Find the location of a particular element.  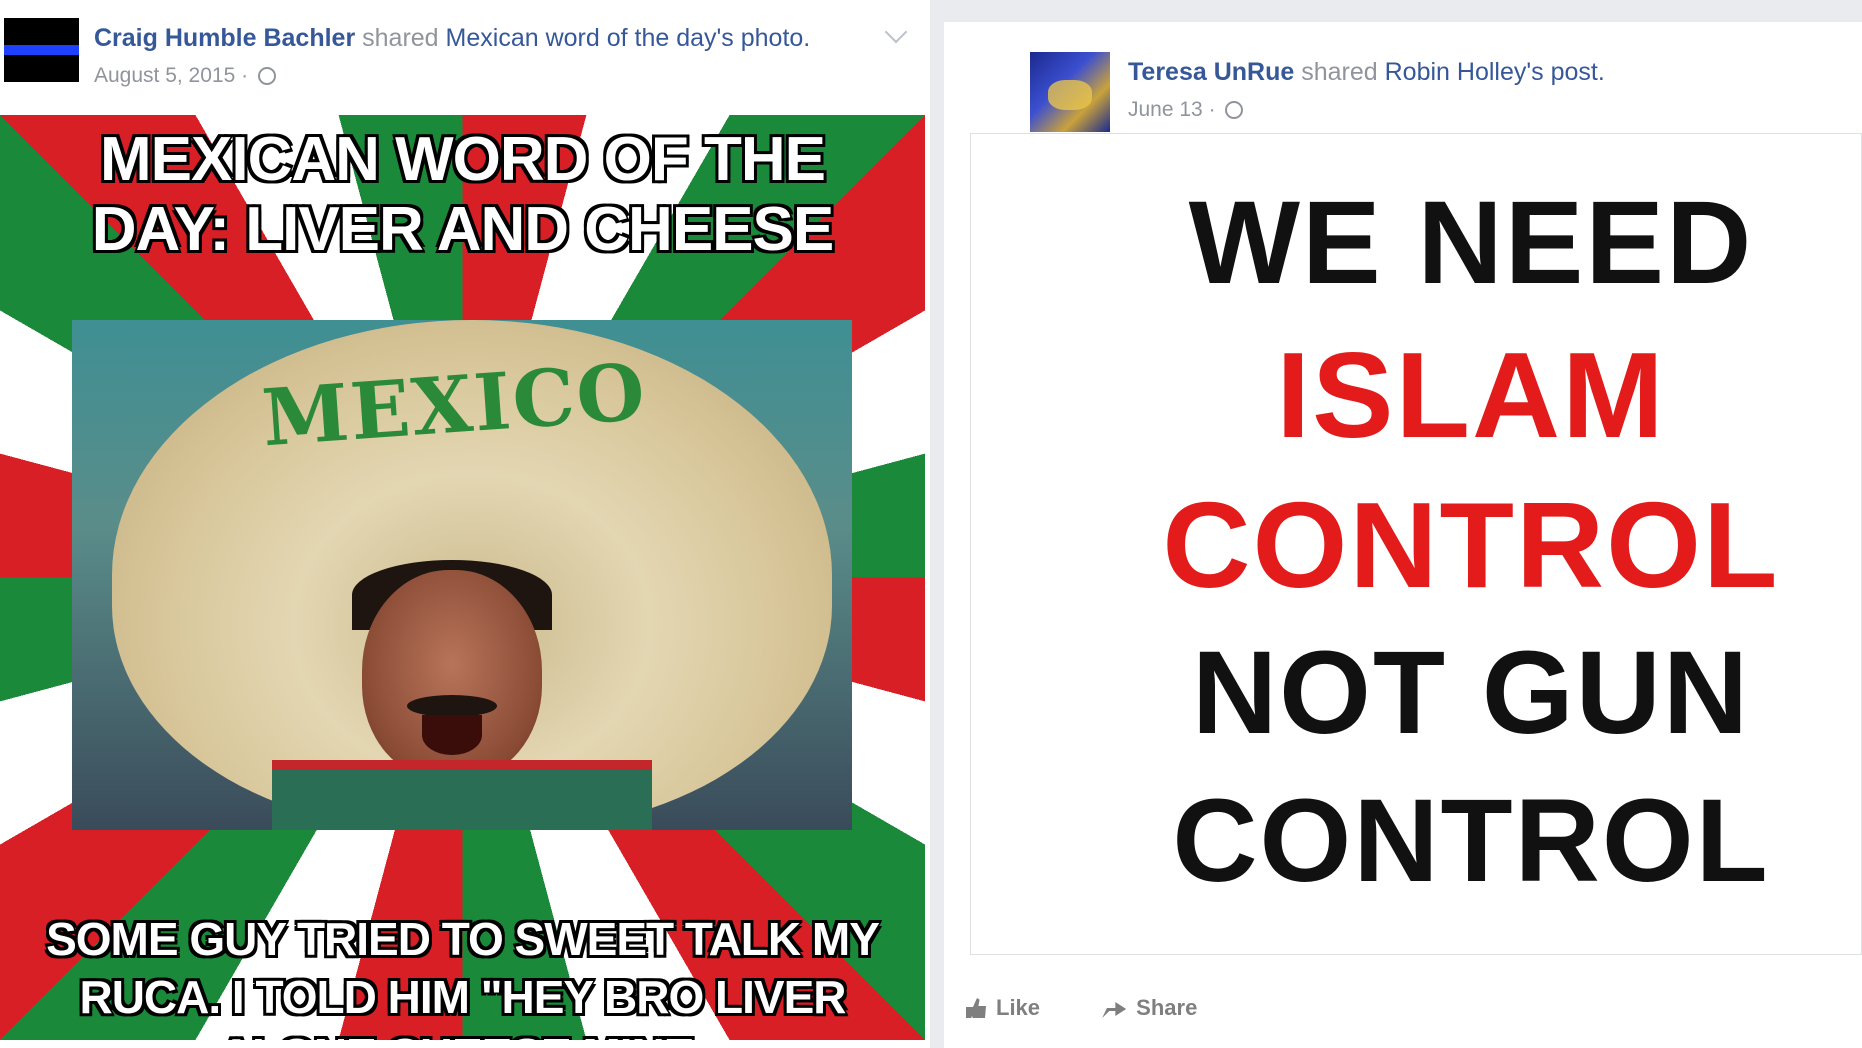

slogan-line-3: CONTROL is located at coordinates (1471, 545).